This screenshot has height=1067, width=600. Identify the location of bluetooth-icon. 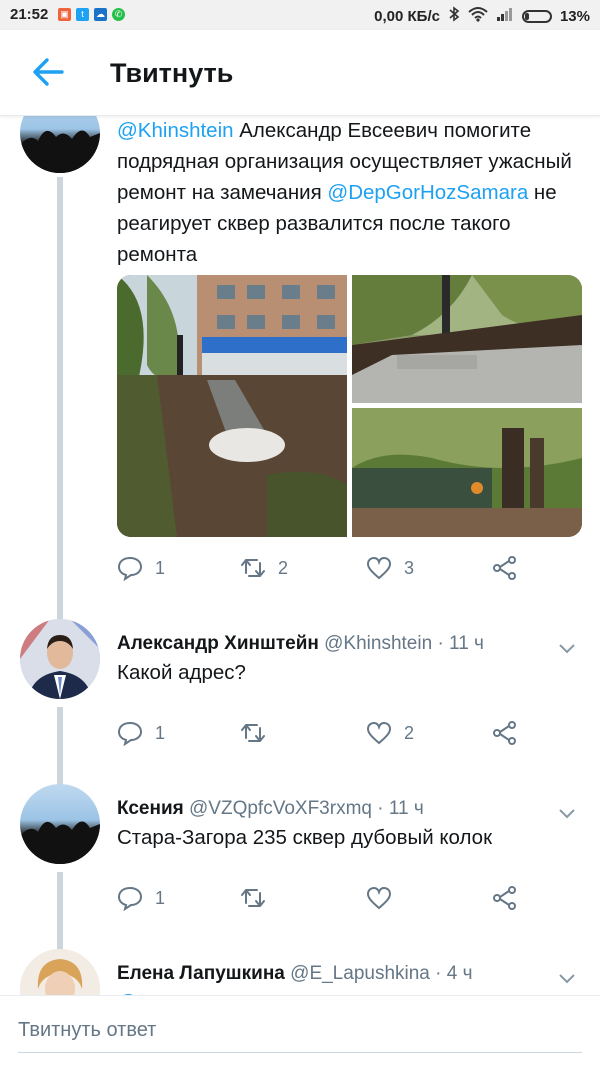
(454, 16).